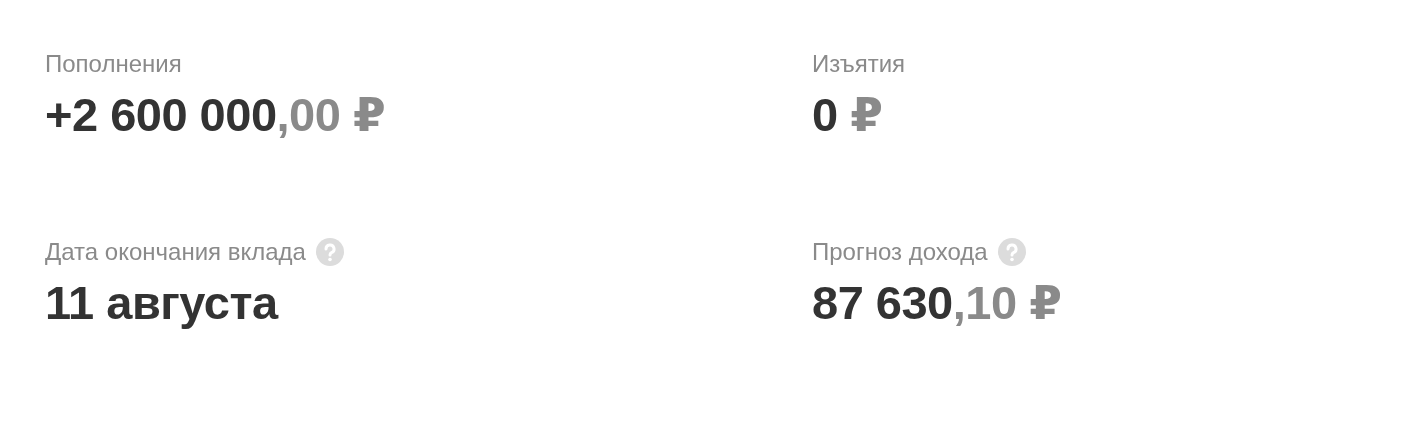 The width and height of the screenshot is (1406, 444). I want to click on stat-value: +2 600 000,00 ₽, so click(216, 115).